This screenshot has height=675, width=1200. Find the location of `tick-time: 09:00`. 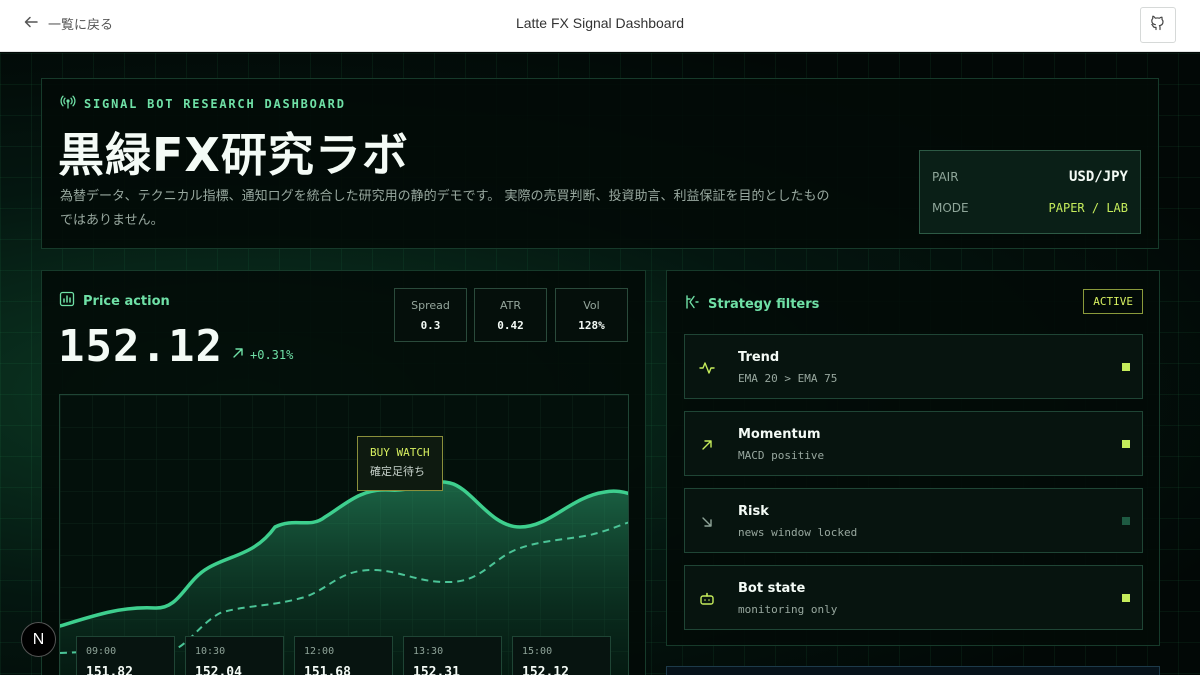

tick-time: 09:00 is located at coordinates (101, 651).